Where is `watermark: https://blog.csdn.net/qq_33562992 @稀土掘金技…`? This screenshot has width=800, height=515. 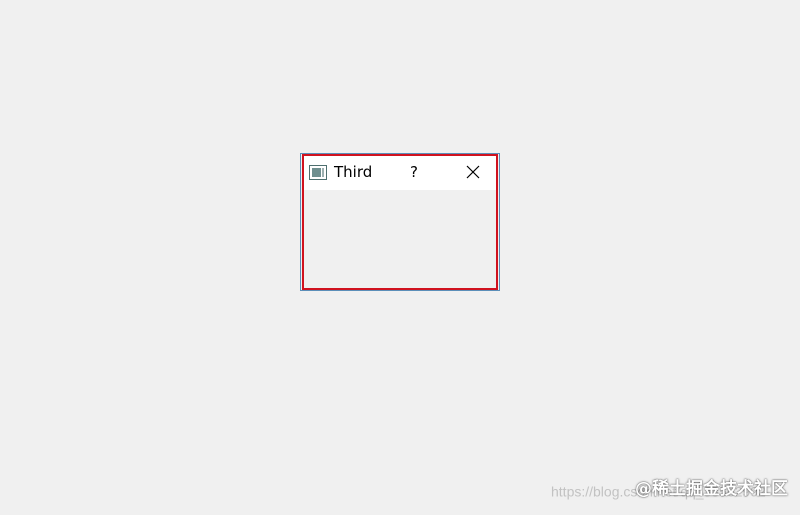
watermark: https://blog.csdn.net/qq_33562992 @稀土掘金技… is located at coordinates (669, 490).